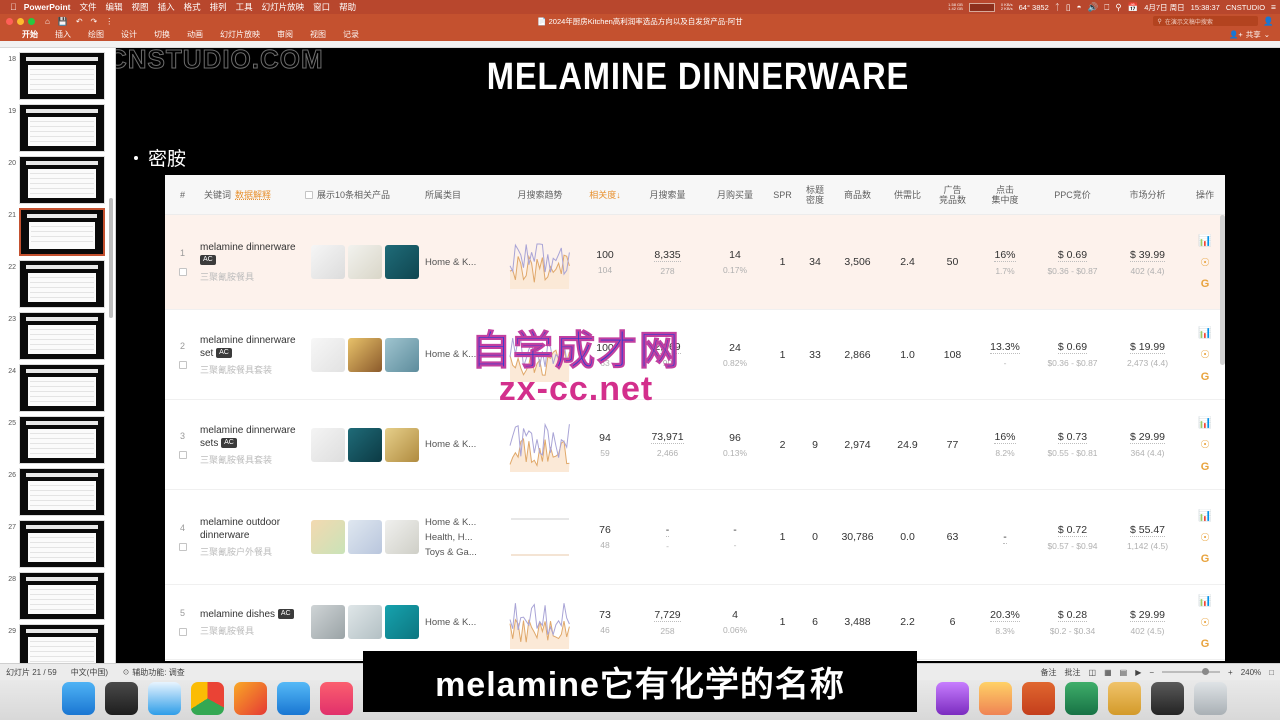 The height and width of the screenshot is (720, 1280). What do you see at coordinates (129, 34) in the screenshot?
I see `tab-design: 设计` at bounding box center [129, 34].